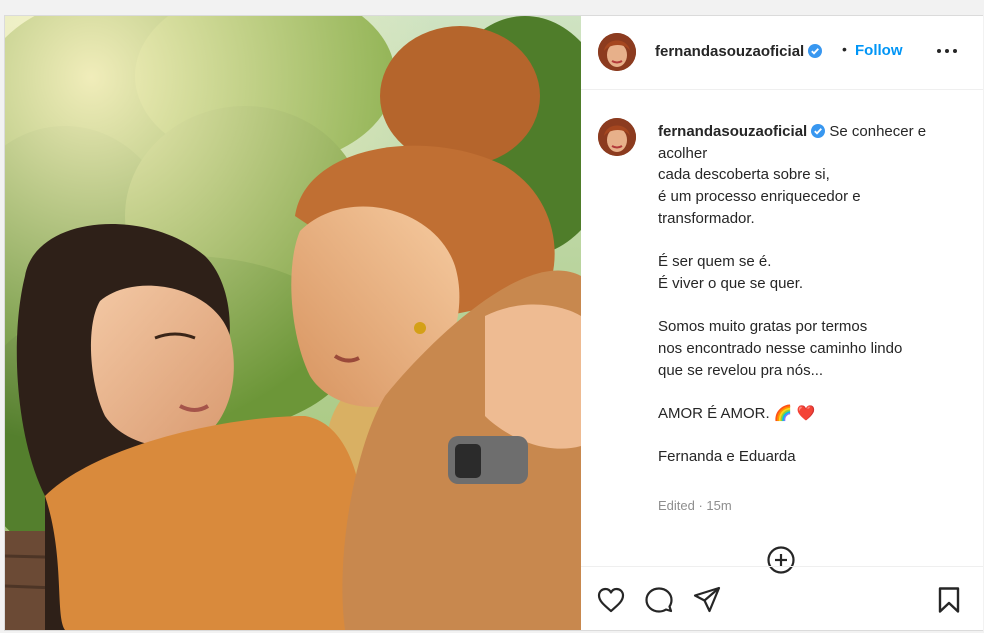  Describe the element at coordinates (729, 51) in the screenshot. I see `username-text: fernandasouzaoficial` at that location.